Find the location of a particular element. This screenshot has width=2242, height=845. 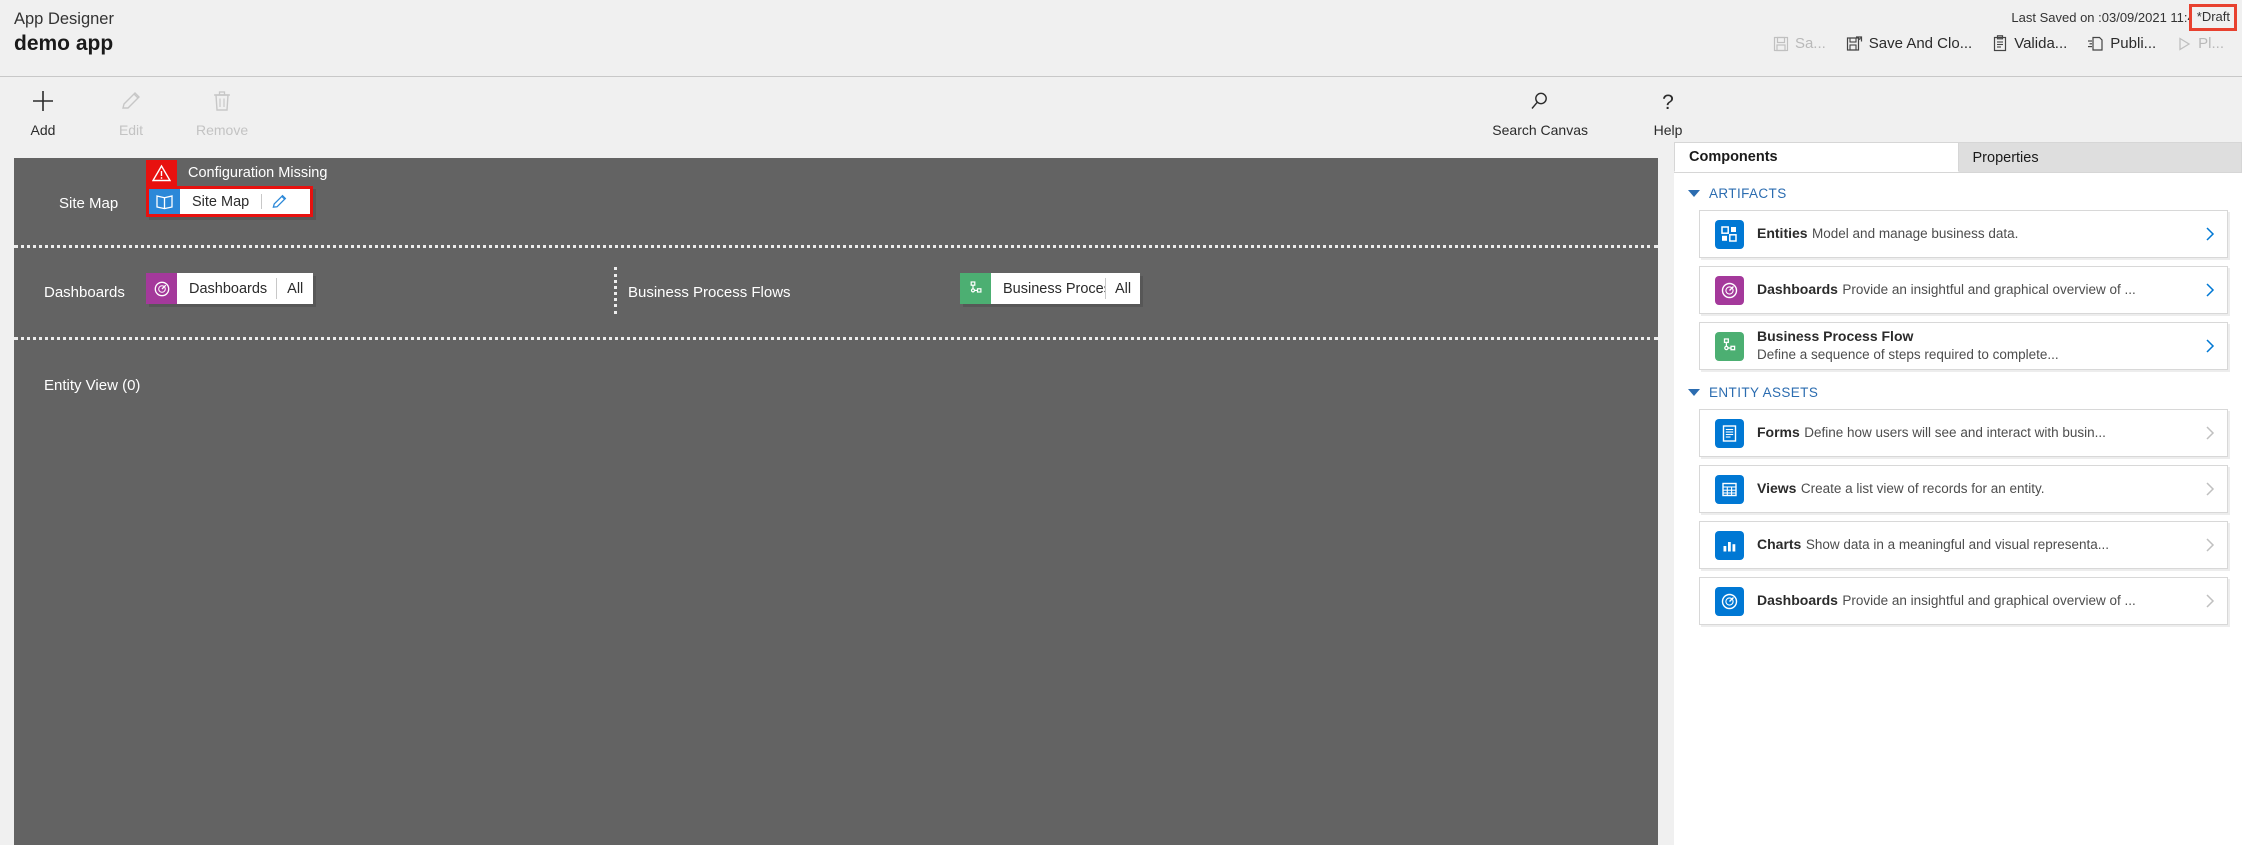

edit-button-label: Edit is located at coordinates (131, 130).